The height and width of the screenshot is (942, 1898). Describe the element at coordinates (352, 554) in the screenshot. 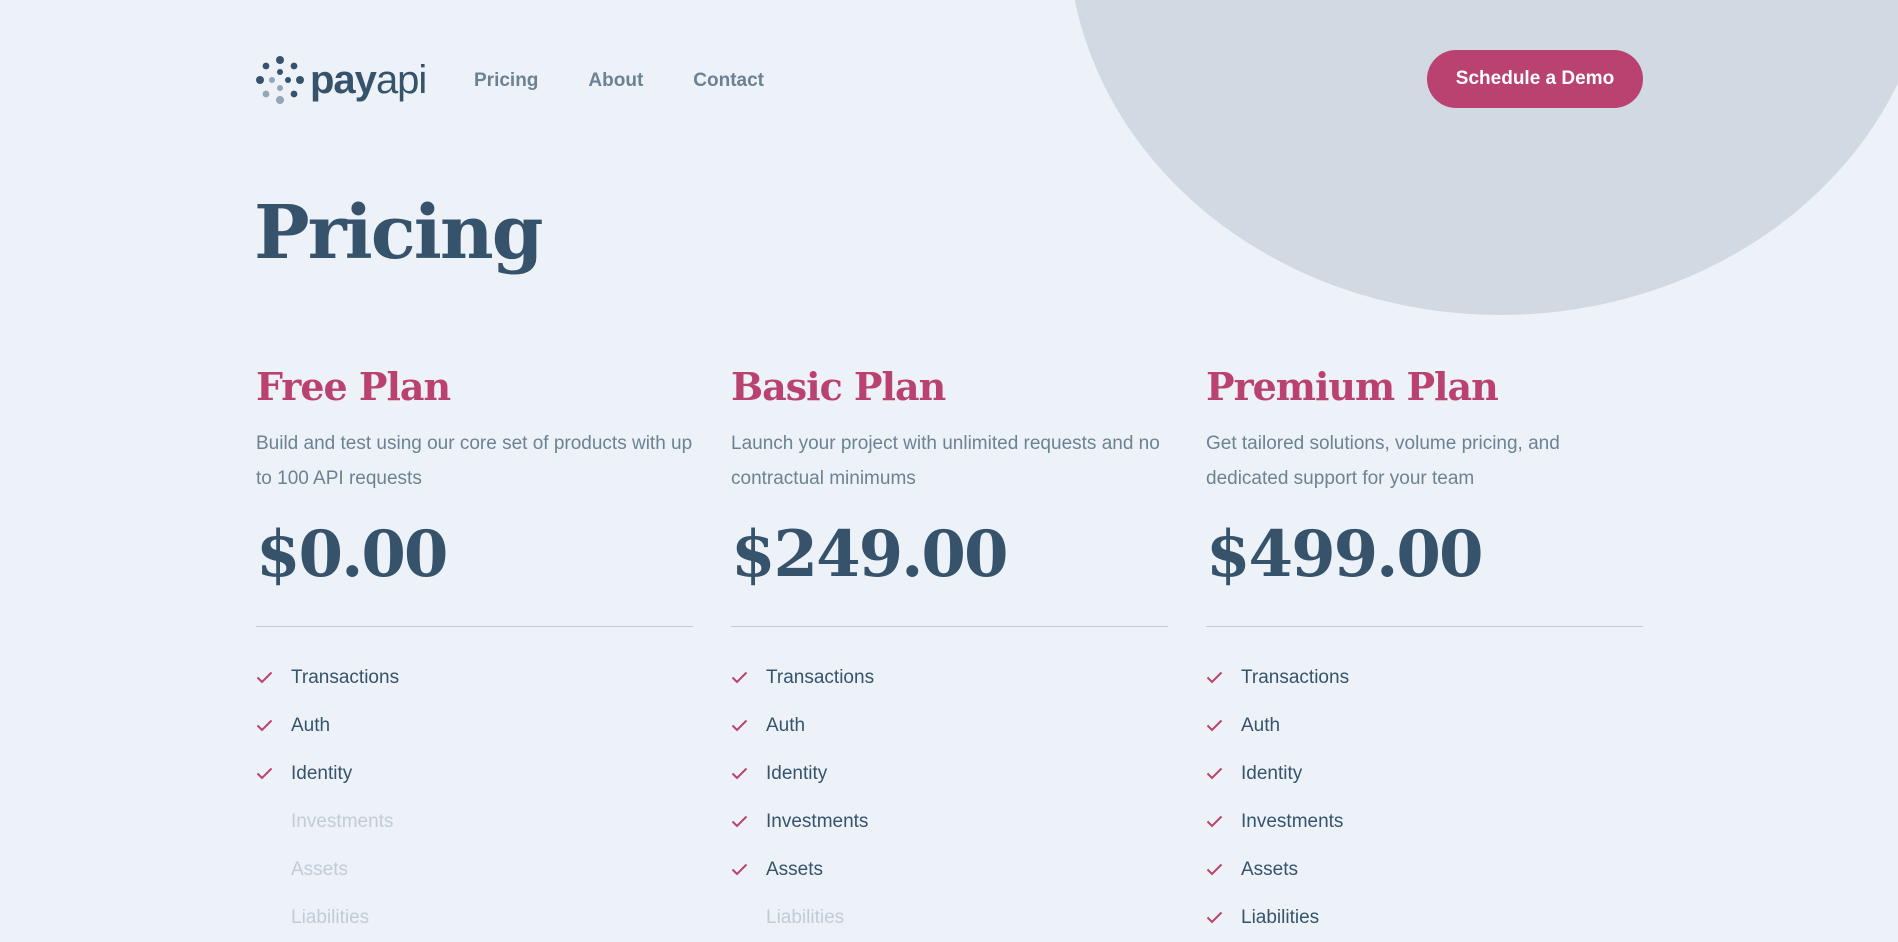

I see `plan-price: $0.00` at that location.